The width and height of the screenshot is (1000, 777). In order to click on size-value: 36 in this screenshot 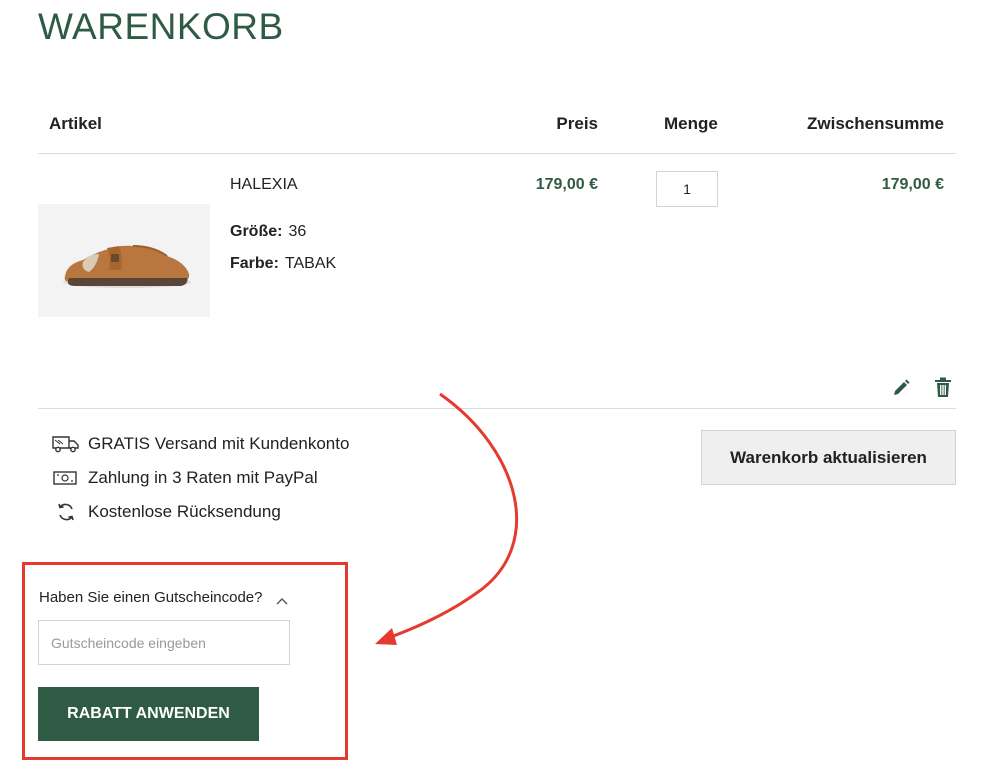, I will do `click(297, 231)`.